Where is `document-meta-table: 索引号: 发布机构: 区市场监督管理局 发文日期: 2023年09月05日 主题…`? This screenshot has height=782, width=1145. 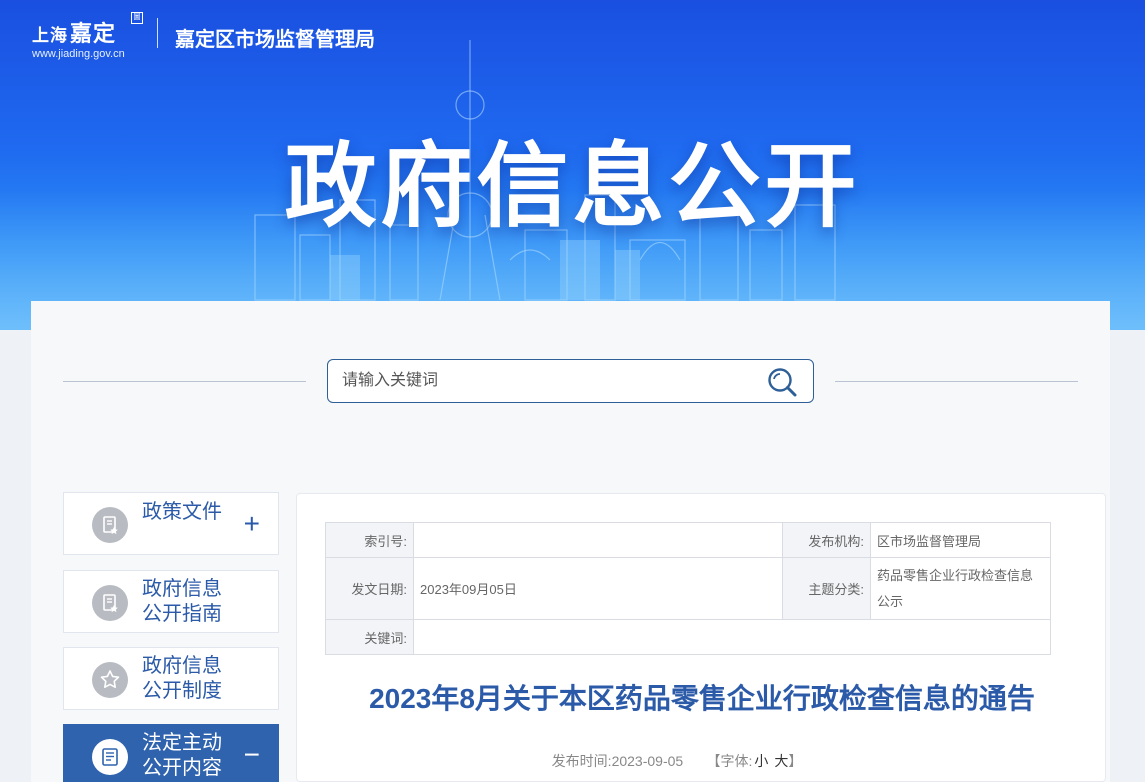
document-meta-table: 索引号: 发布机构: 区市场监督管理局 发文日期: 2023年09月05日 主题… is located at coordinates (688, 588).